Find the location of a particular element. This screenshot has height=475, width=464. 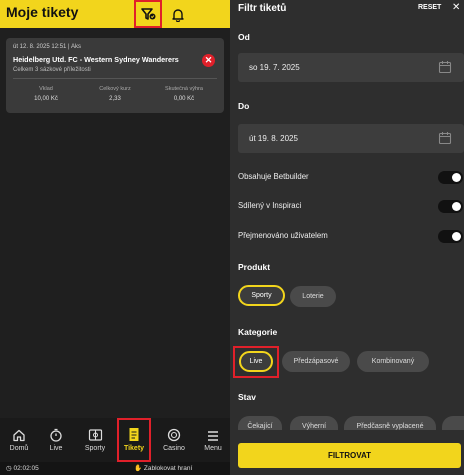

chip-sporty: Sporty is located at coordinates (261, 295).